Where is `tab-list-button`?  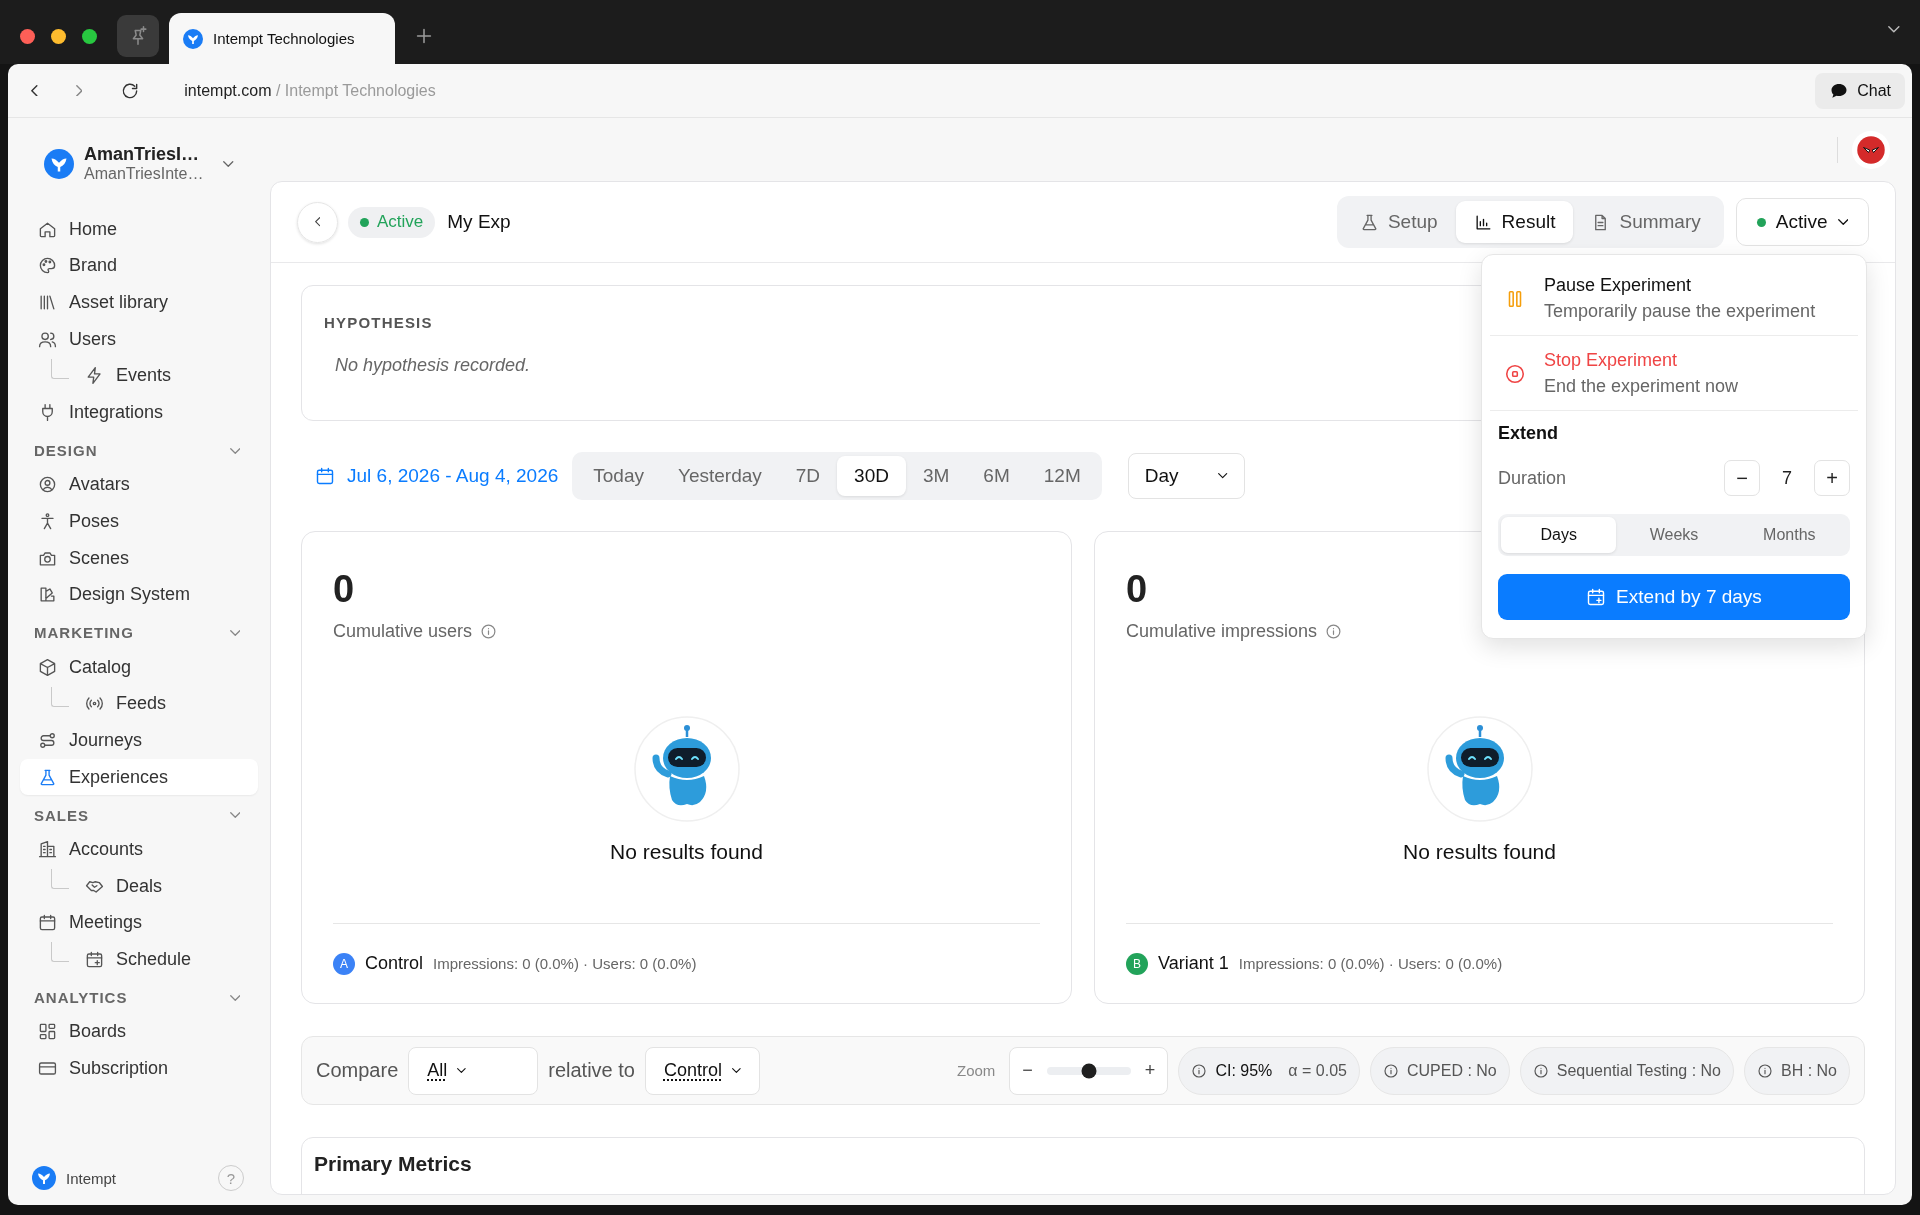
tab-list-button is located at coordinates (1894, 29).